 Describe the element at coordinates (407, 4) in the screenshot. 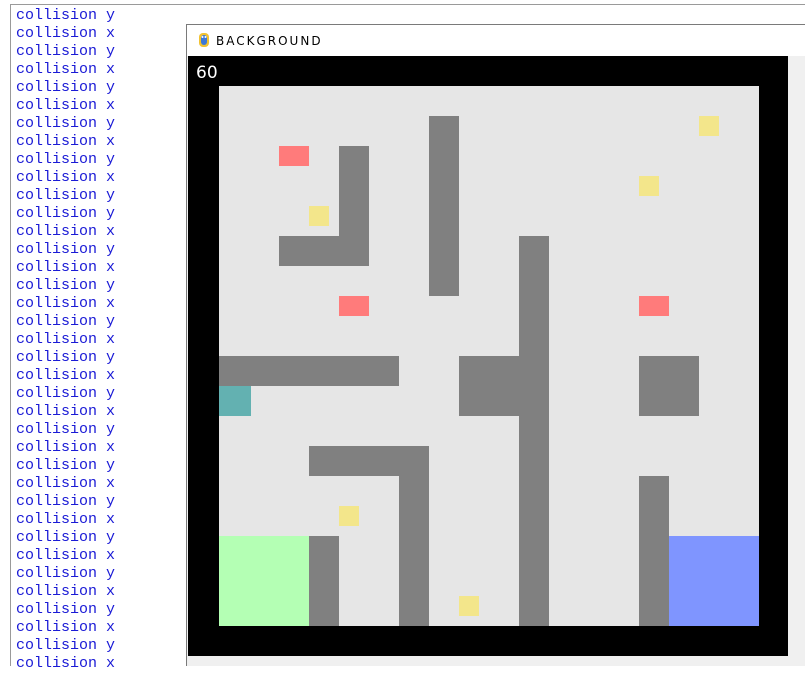

I see `console-top-border` at that location.